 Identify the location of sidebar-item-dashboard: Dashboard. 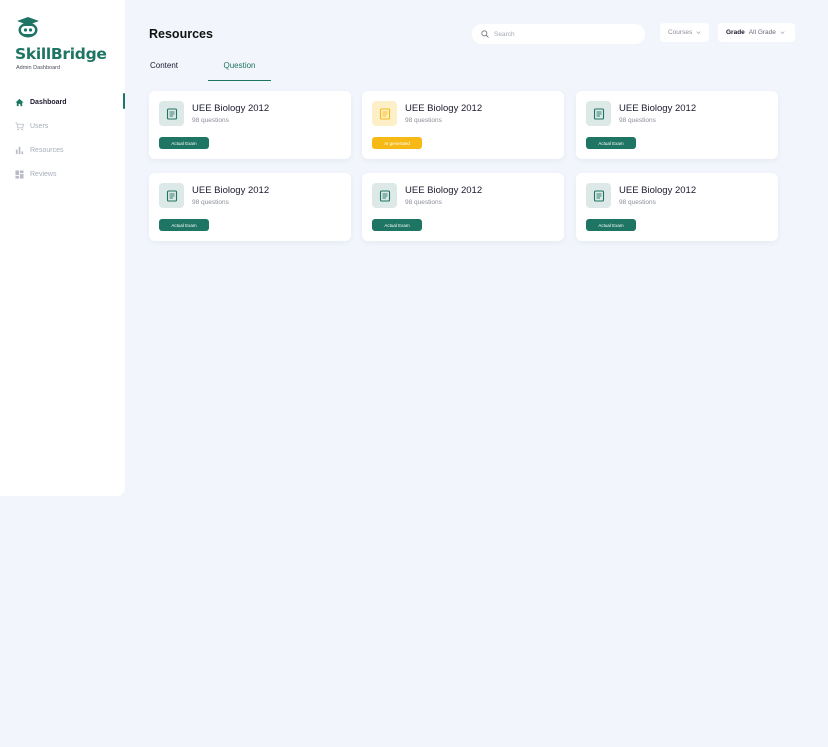
(62, 102).